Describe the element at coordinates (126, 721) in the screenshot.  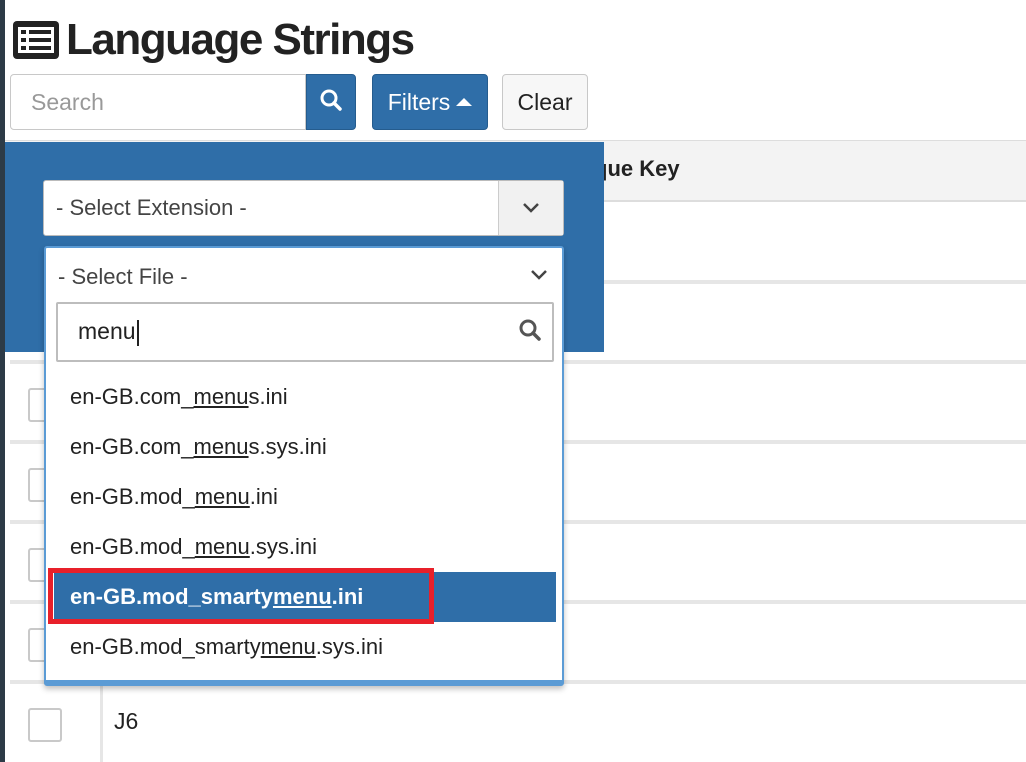
I see `table-cell-key: J6` at that location.